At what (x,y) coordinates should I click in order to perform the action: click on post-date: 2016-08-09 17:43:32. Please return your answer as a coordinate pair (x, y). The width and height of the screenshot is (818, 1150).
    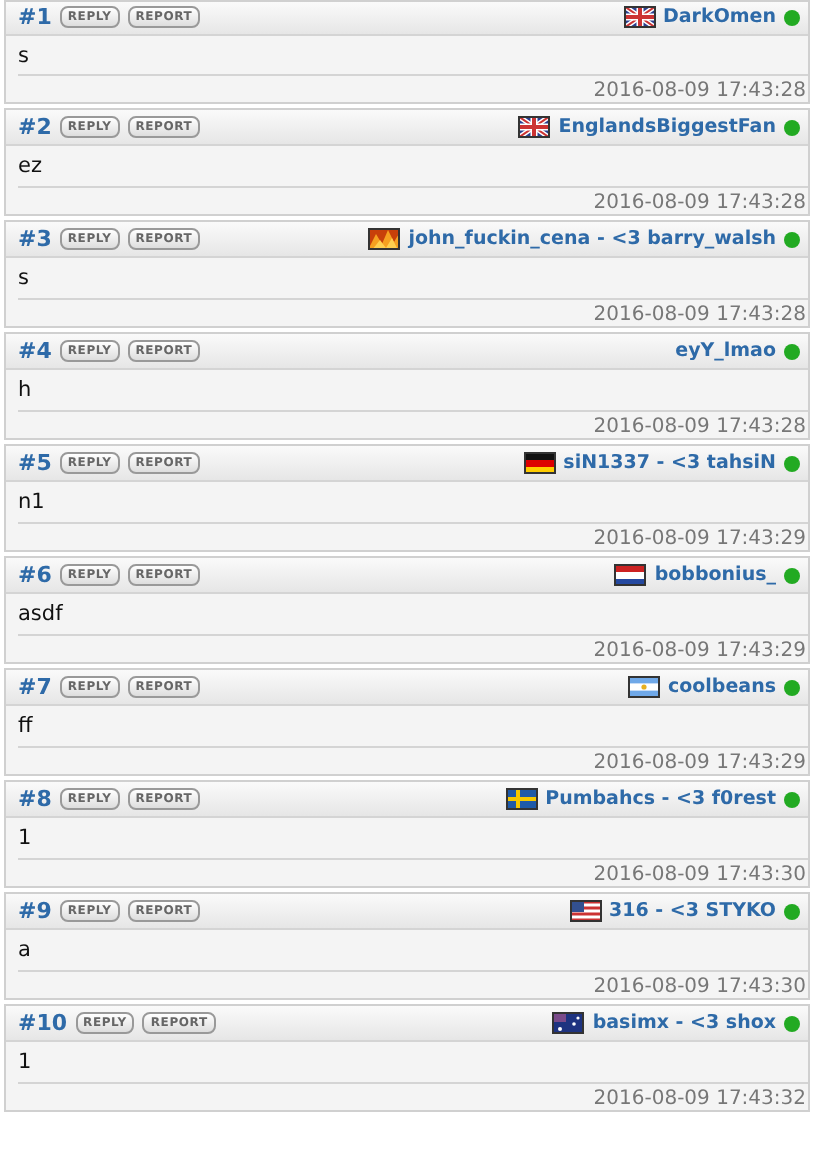
    Looking at the image, I should click on (413, 1096).